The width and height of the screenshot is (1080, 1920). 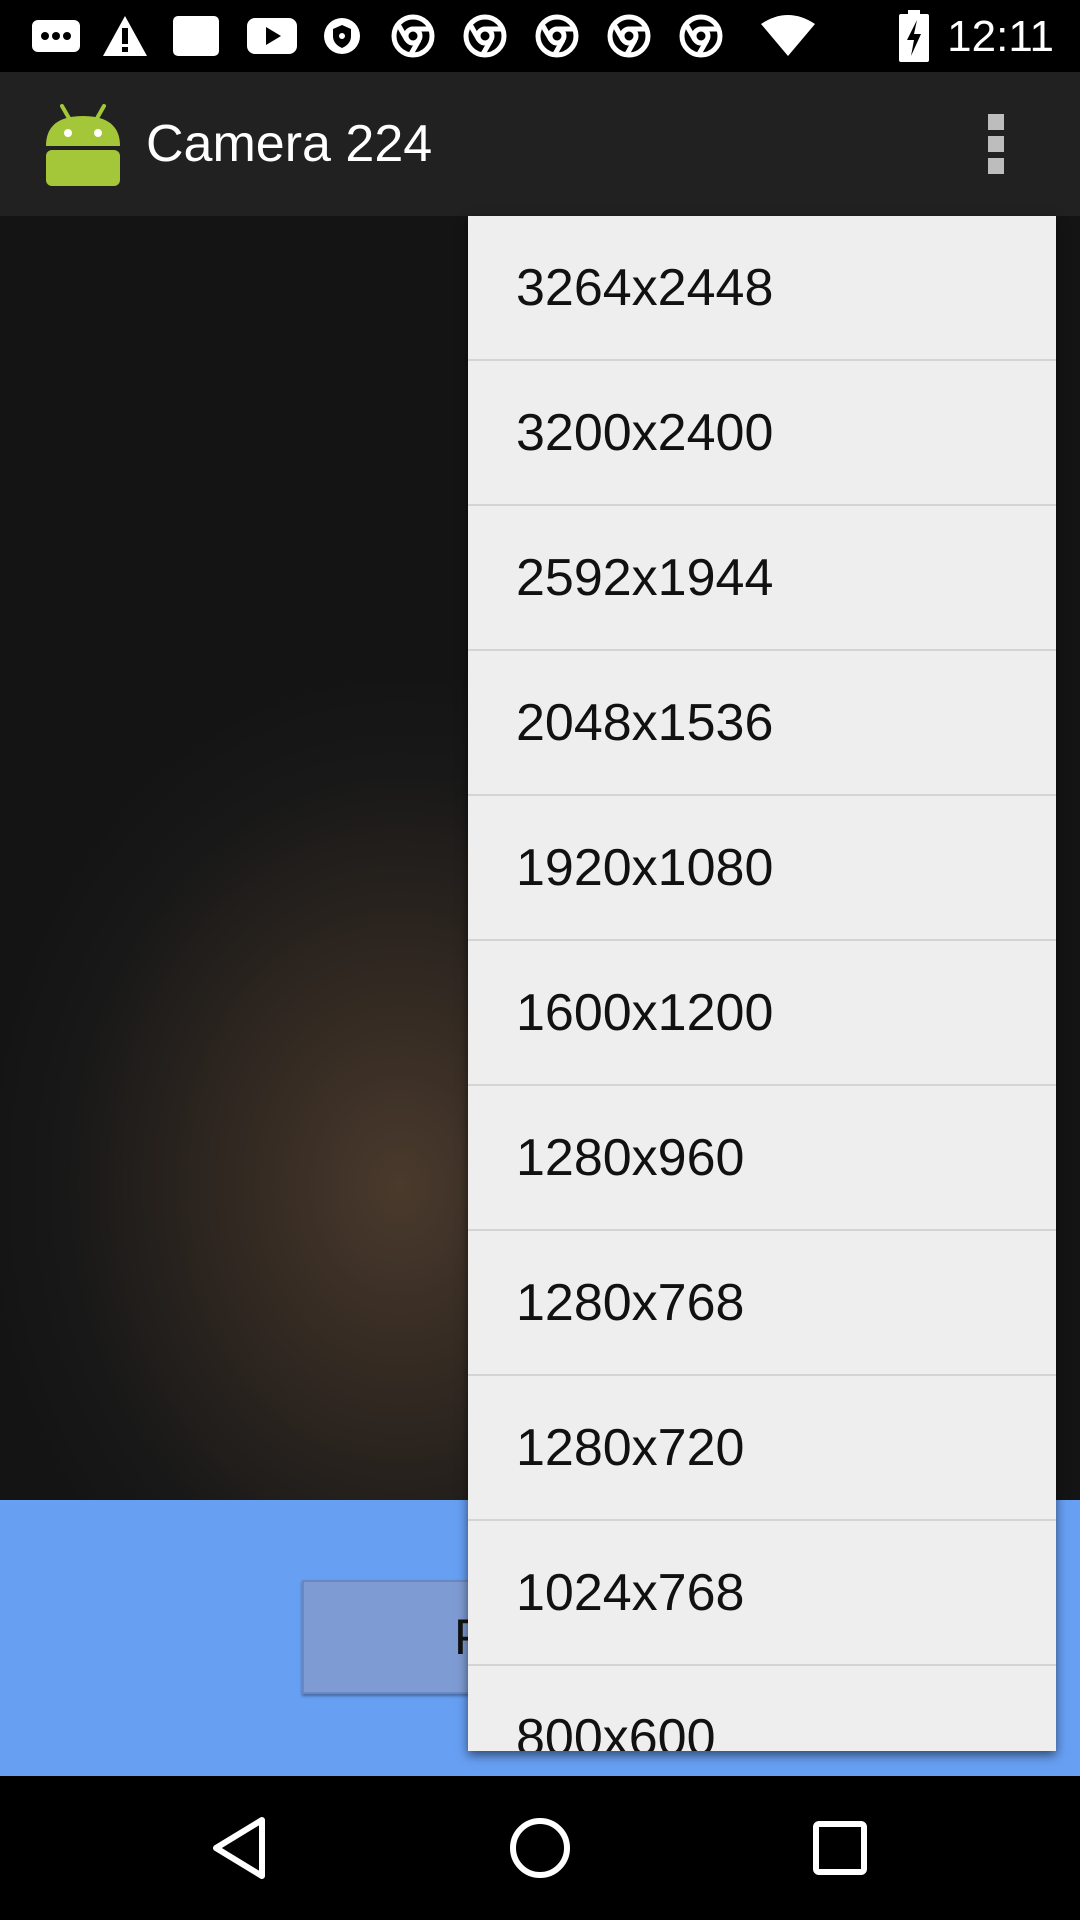 What do you see at coordinates (762, 578) in the screenshot?
I see `menu-item-resolution: 2592x1944` at bounding box center [762, 578].